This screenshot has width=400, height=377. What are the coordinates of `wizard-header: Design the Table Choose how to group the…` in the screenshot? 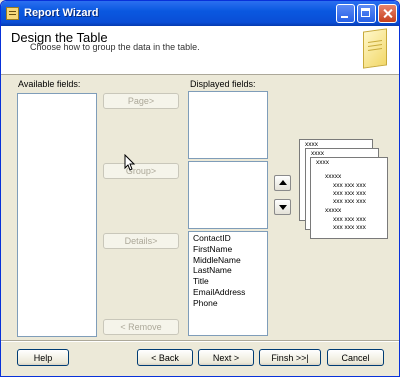 It's located at (200, 50).